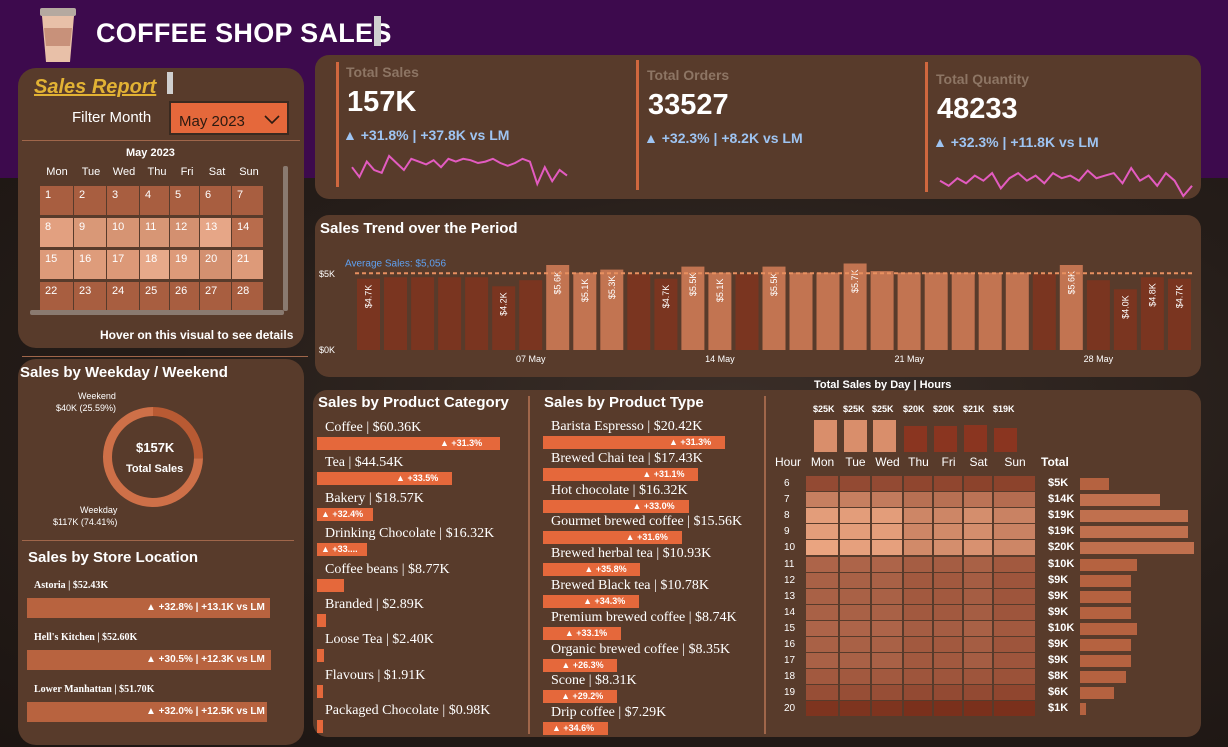 The image size is (1228, 747). I want to click on calendar-day: 15, so click(56, 264).